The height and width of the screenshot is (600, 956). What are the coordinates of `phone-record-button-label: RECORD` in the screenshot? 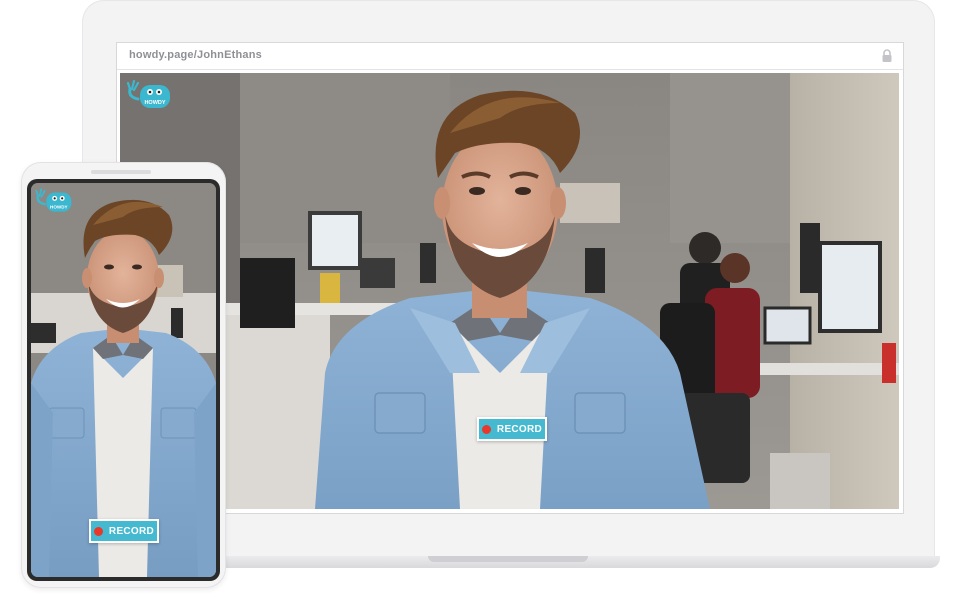 It's located at (131, 531).